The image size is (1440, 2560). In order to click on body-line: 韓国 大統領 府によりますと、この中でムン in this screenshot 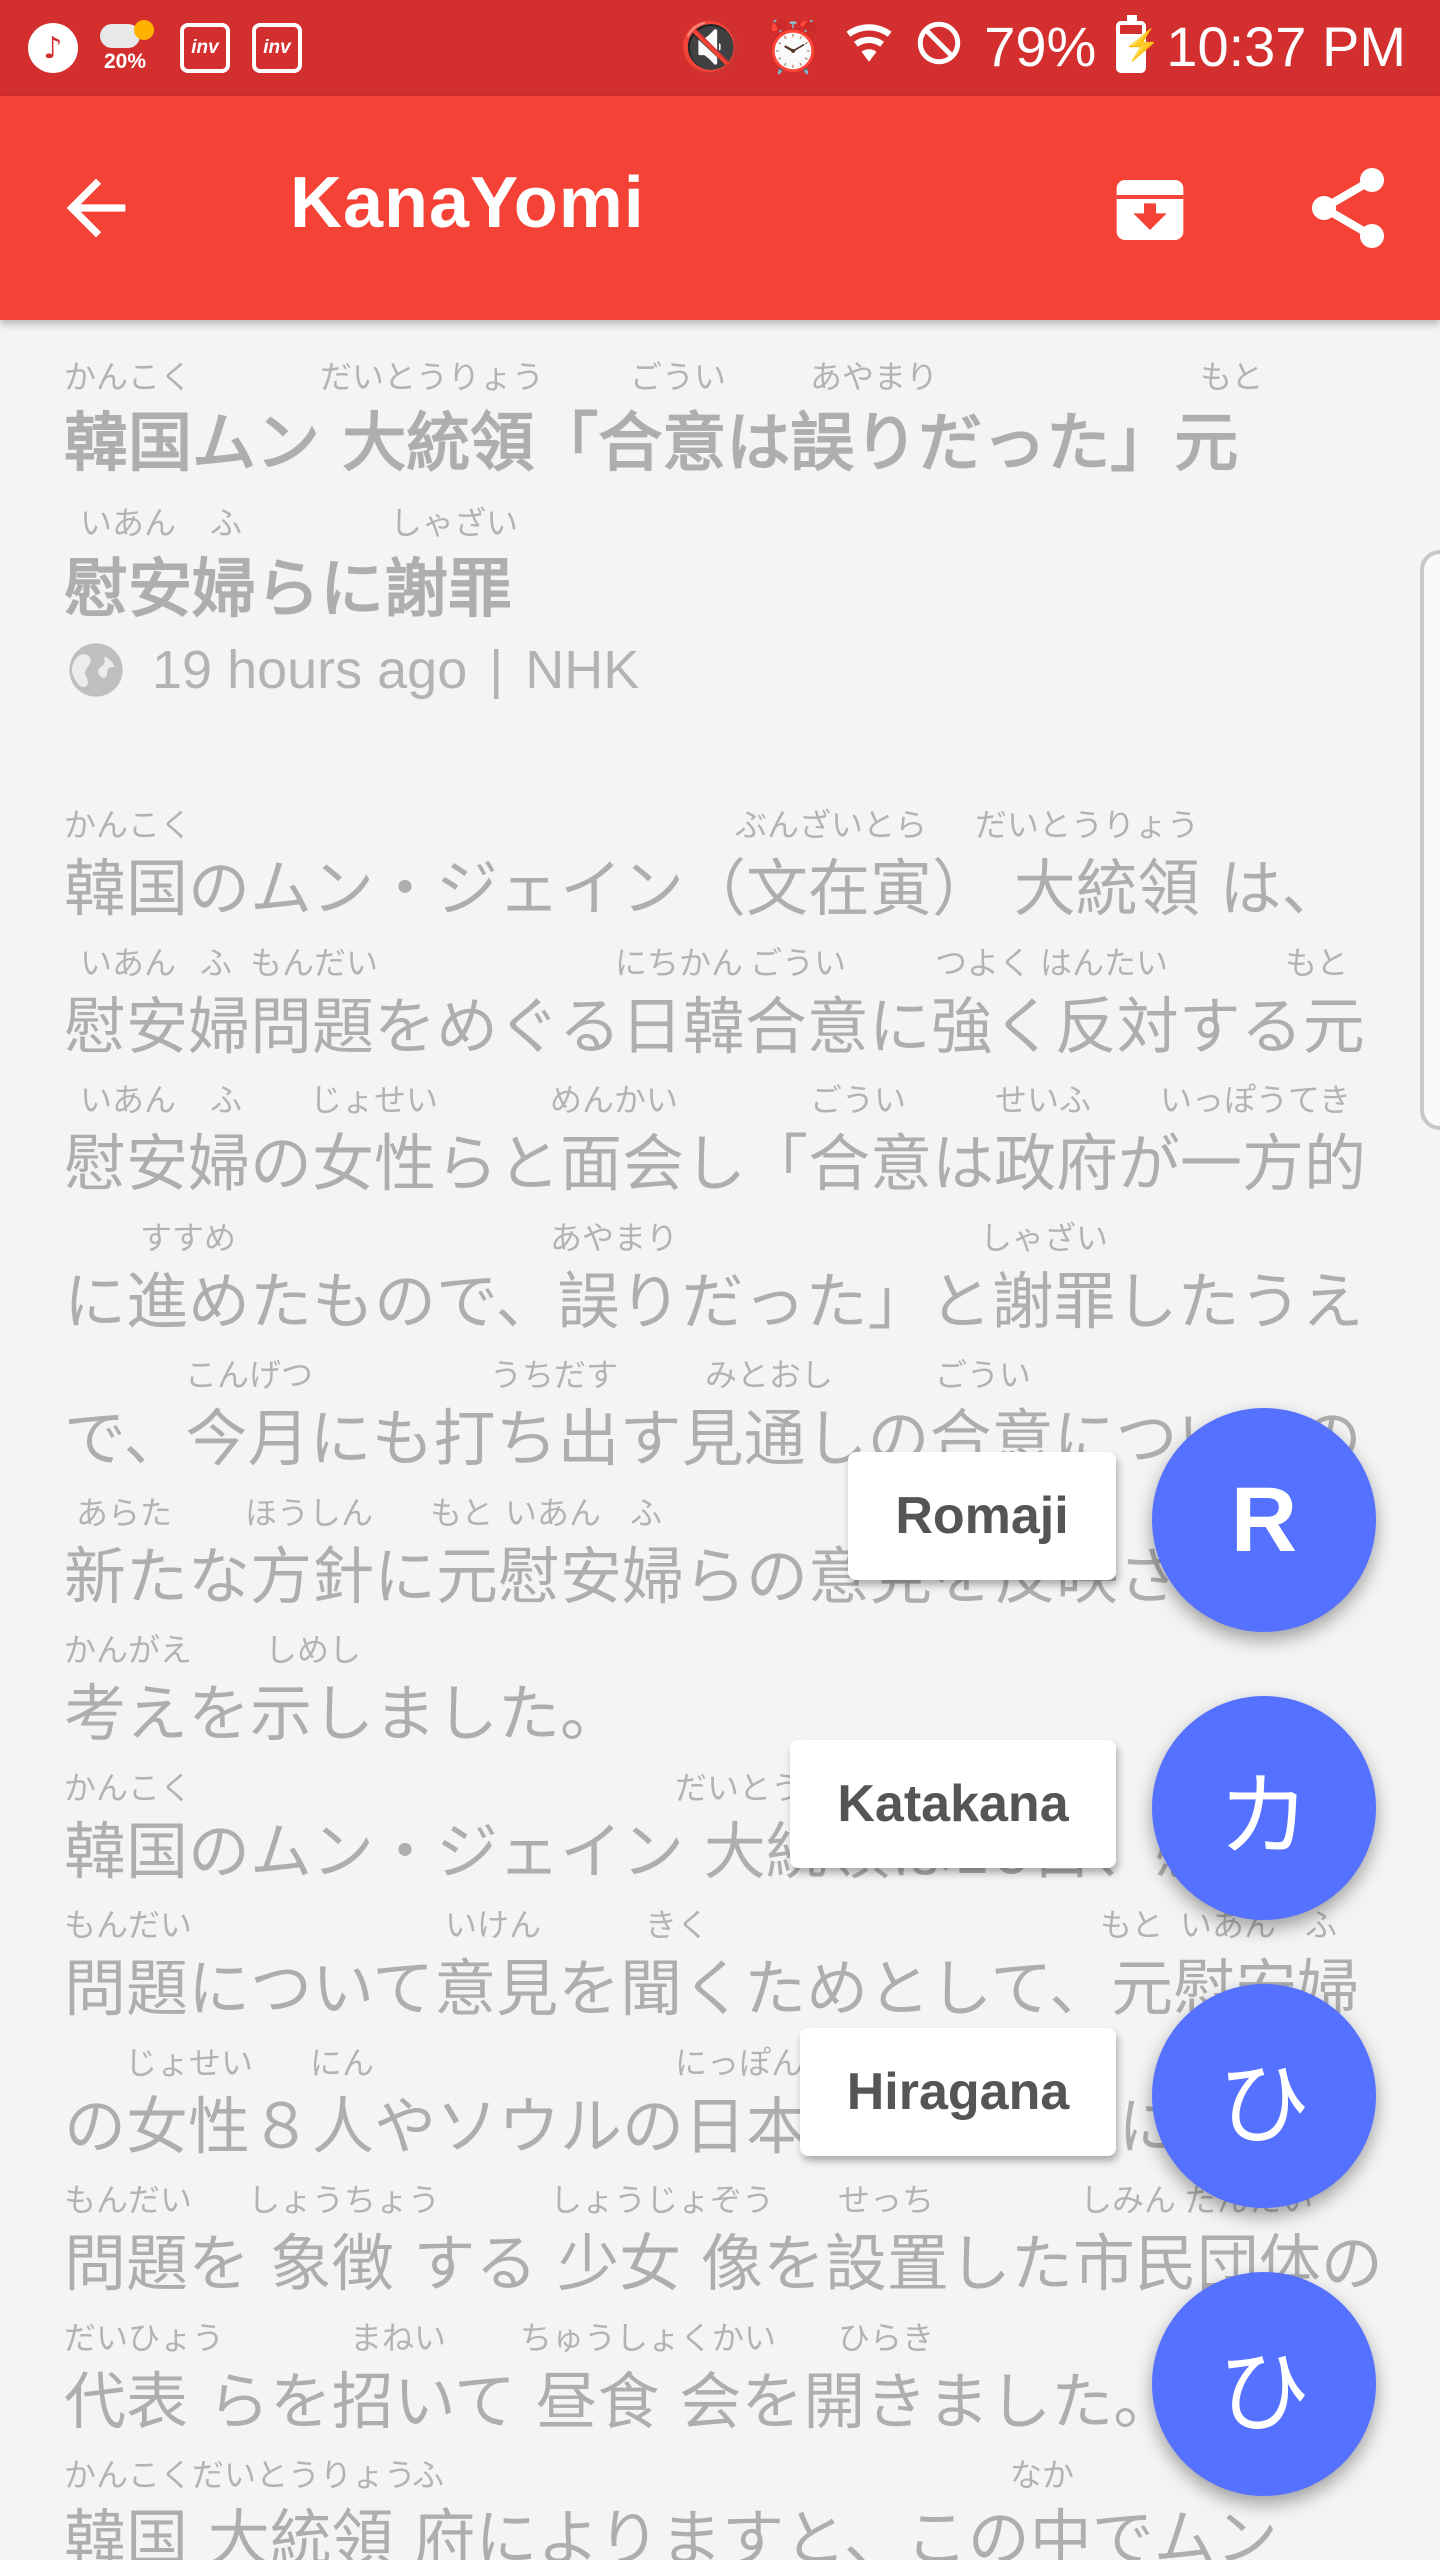, I will do `click(671, 2531)`.